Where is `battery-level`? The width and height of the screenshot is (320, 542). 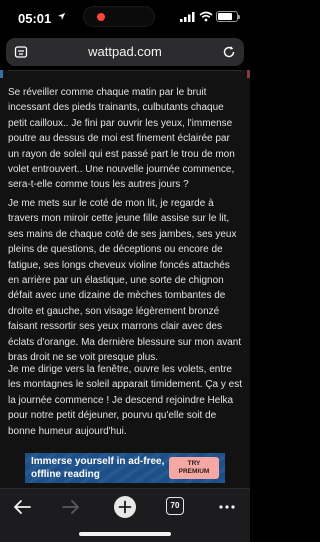
battery-level is located at coordinates (225, 16).